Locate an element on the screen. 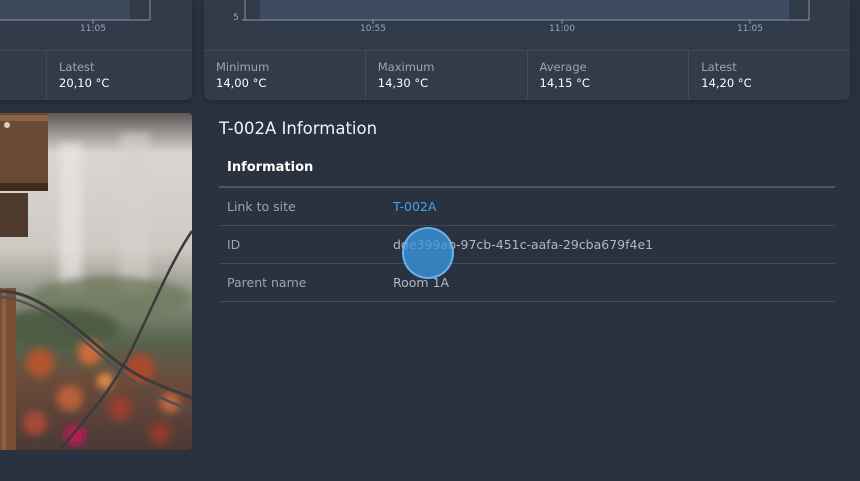 The height and width of the screenshot is (481, 860). stat-latest: Latest 14,20 °C is located at coordinates (769, 75).